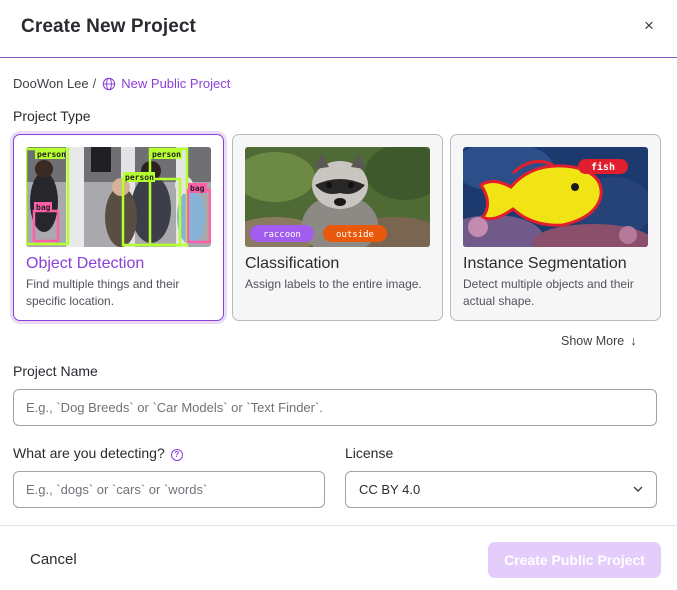 The height and width of the screenshot is (590, 678). I want to click on card-name: Classification, so click(292, 263).